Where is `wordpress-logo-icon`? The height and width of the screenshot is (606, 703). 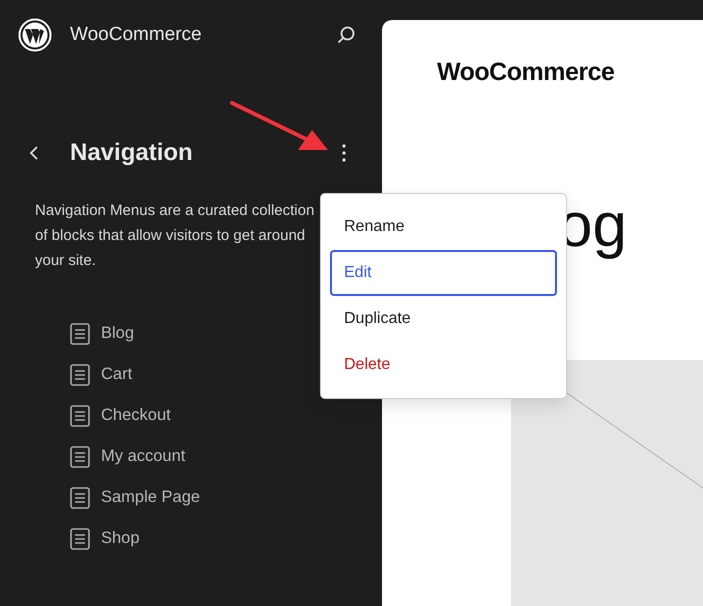
wordpress-logo-icon is located at coordinates (35, 35).